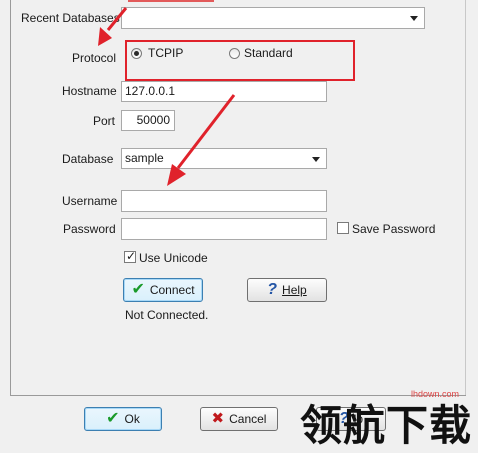 The height and width of the screenshot is (453, 478). What do you see at coordinates (113, 418) in the screenshot?
I see `green-check-icon: ✔` at bounding box center [113, 418].